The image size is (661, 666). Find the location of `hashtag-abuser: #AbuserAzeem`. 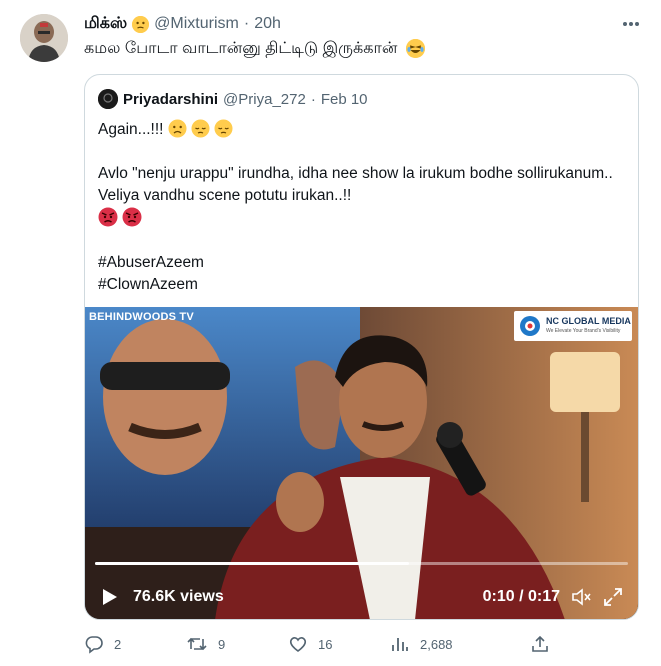

hashtag-abuser: #AbuserAzeem is located at coordinates (358, 263).